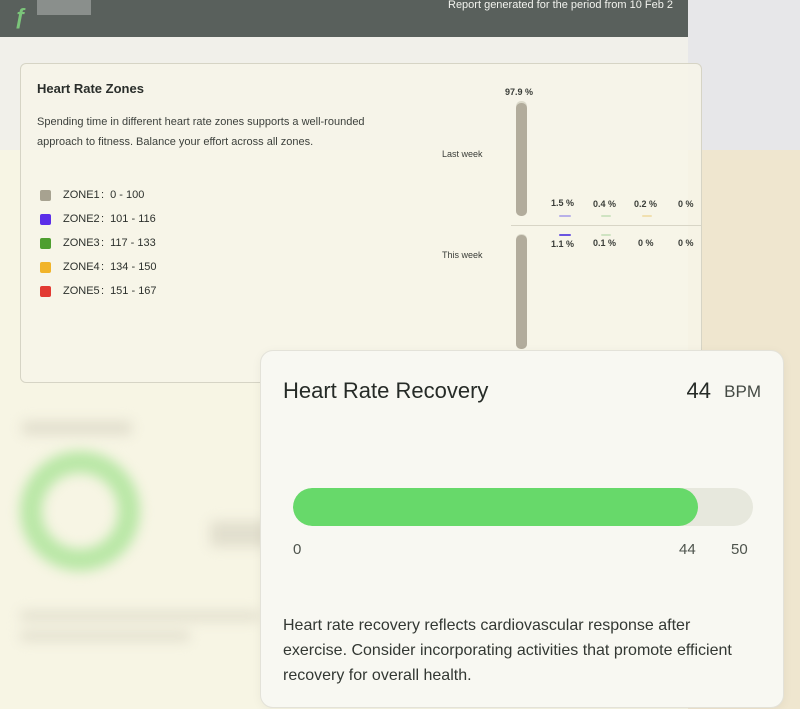 The height and width of the screenshot is (709, 800). I want to click on background-top-right, so click(744, 75).